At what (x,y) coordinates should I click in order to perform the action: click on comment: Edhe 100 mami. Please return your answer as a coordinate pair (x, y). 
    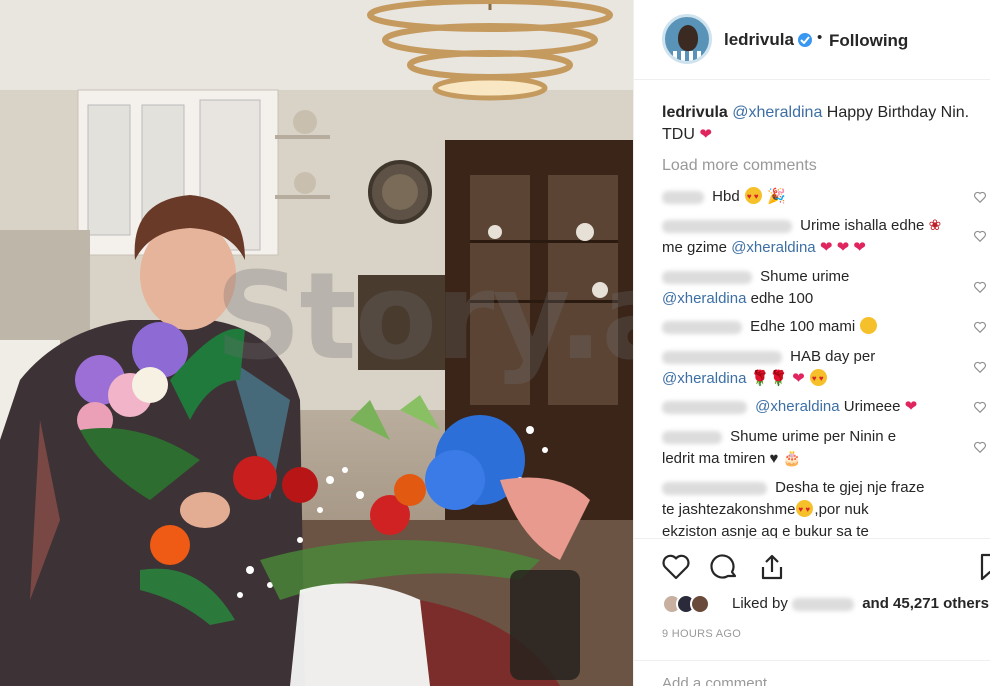
    Looking at the image, I should click on (812, 327).